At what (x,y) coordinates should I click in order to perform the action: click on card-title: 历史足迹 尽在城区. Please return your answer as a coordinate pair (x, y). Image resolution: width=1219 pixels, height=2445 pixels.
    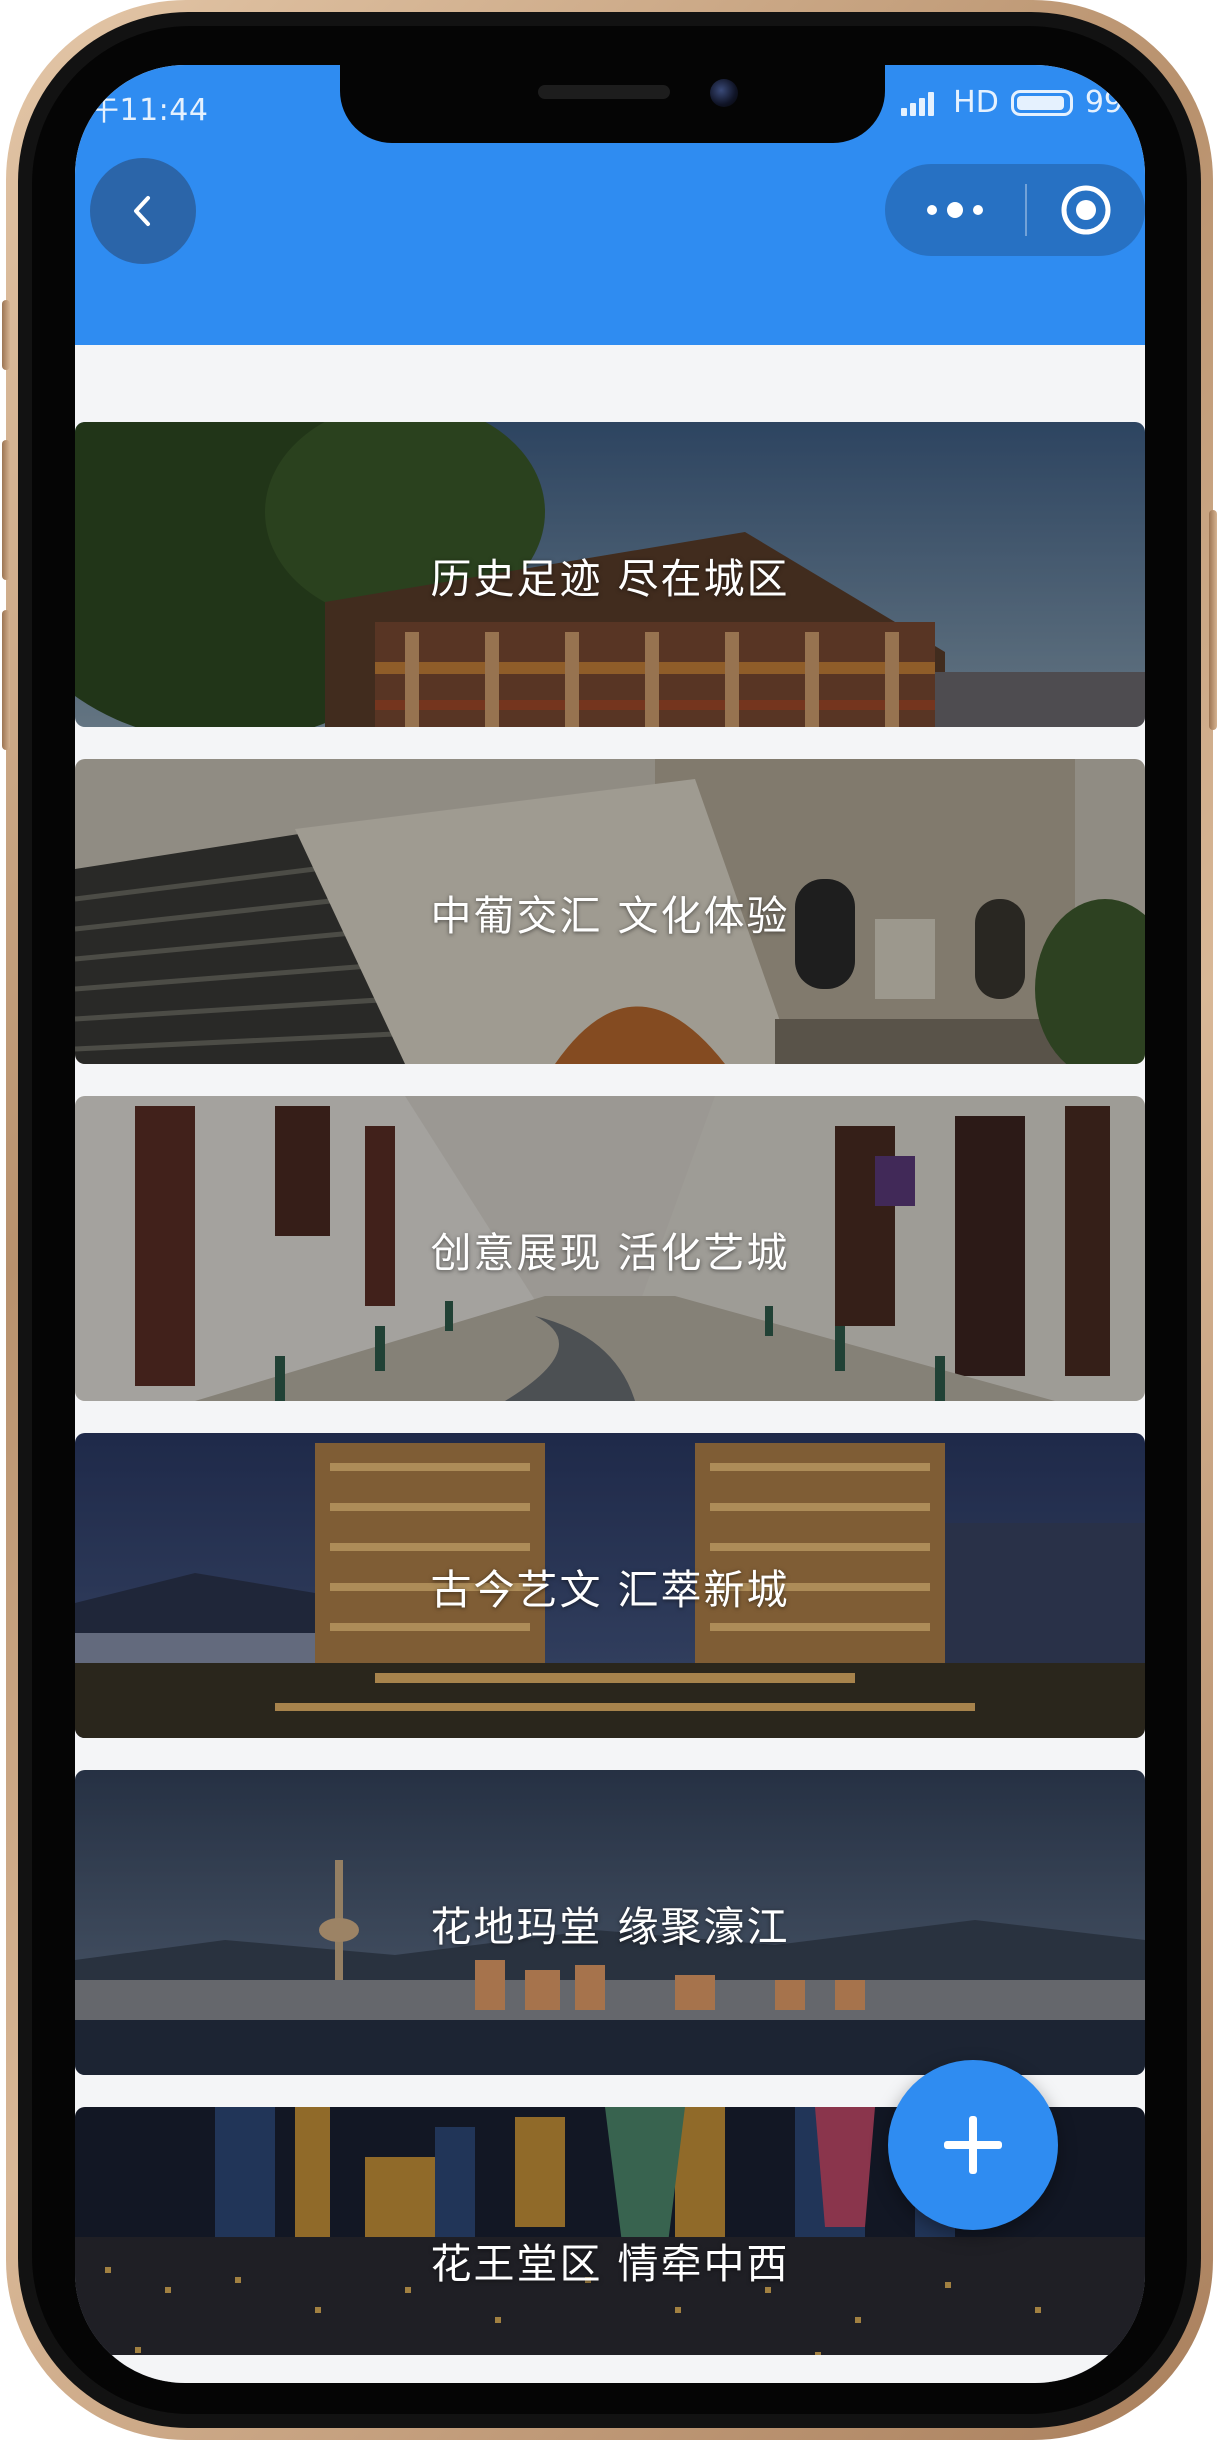
    Looking at the image, I should click on (610, 578).